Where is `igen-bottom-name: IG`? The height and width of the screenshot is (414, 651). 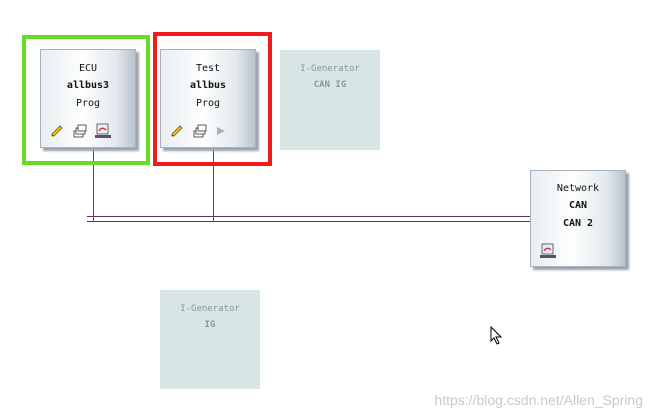
igen-bottom-name: IG is located at coordinates (210, 325).